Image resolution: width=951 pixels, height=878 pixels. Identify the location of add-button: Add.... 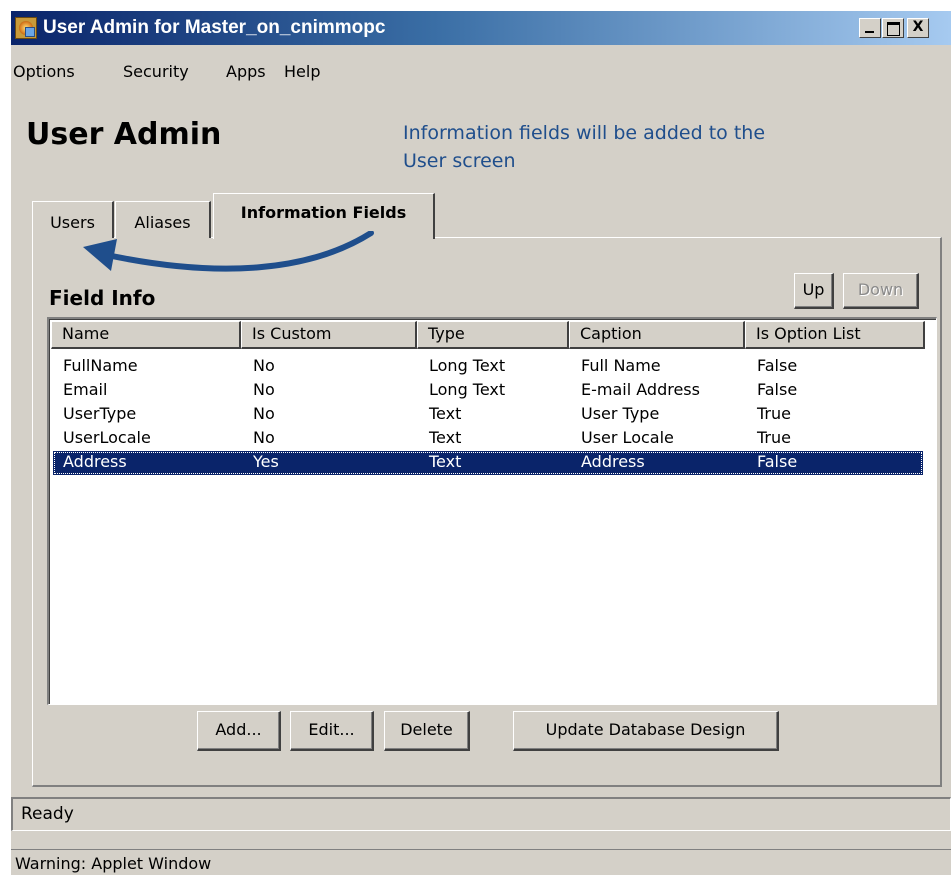
(239, 731).